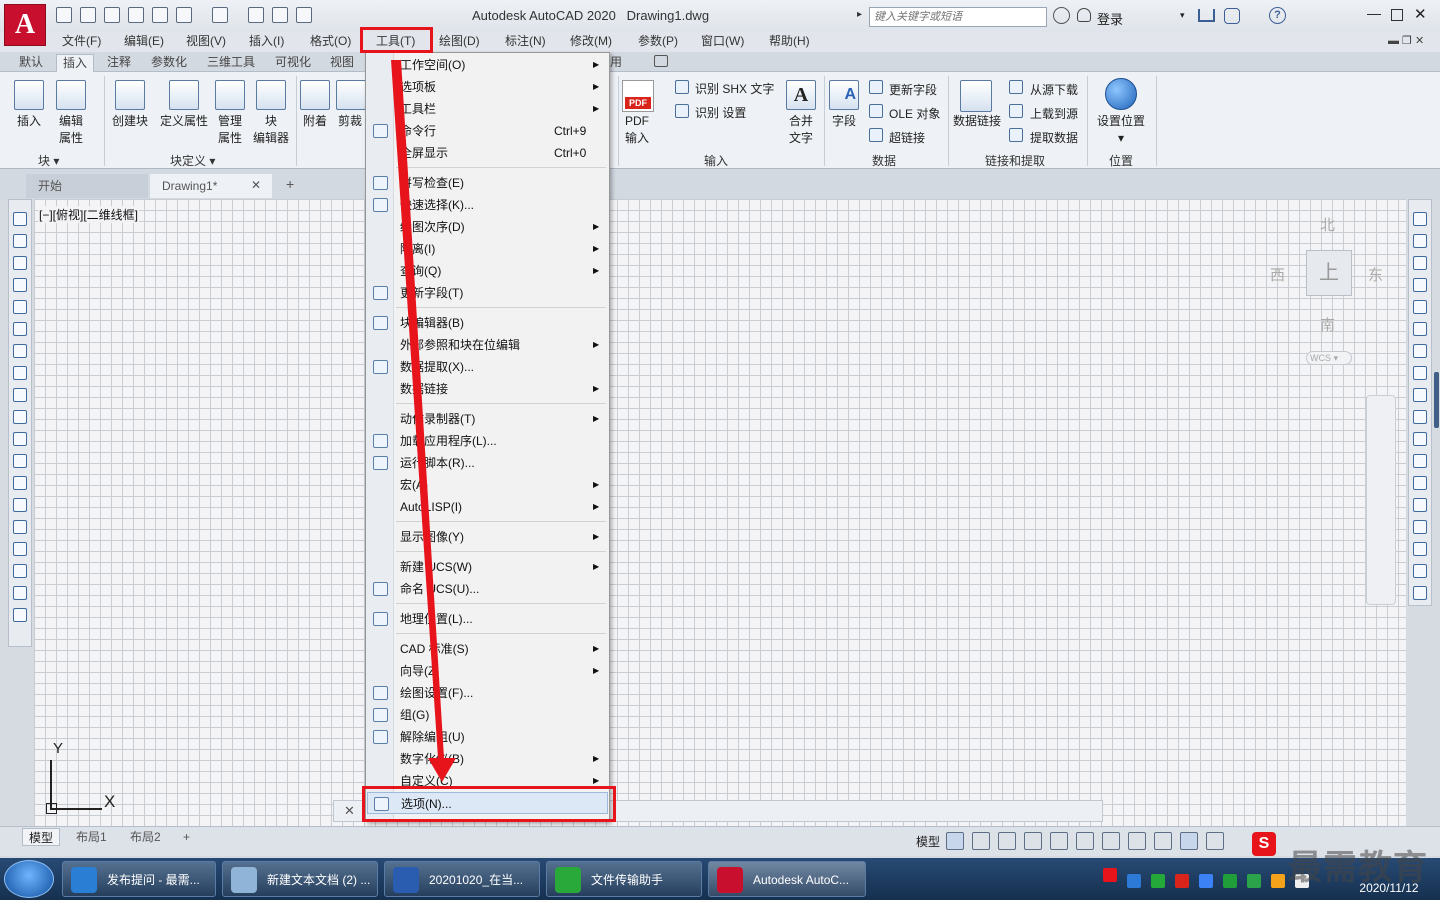 This screenshot has height=900, width=1440. Describe the element at coordinates (29, 879) in the screenshot. I see `start-button` at that location.